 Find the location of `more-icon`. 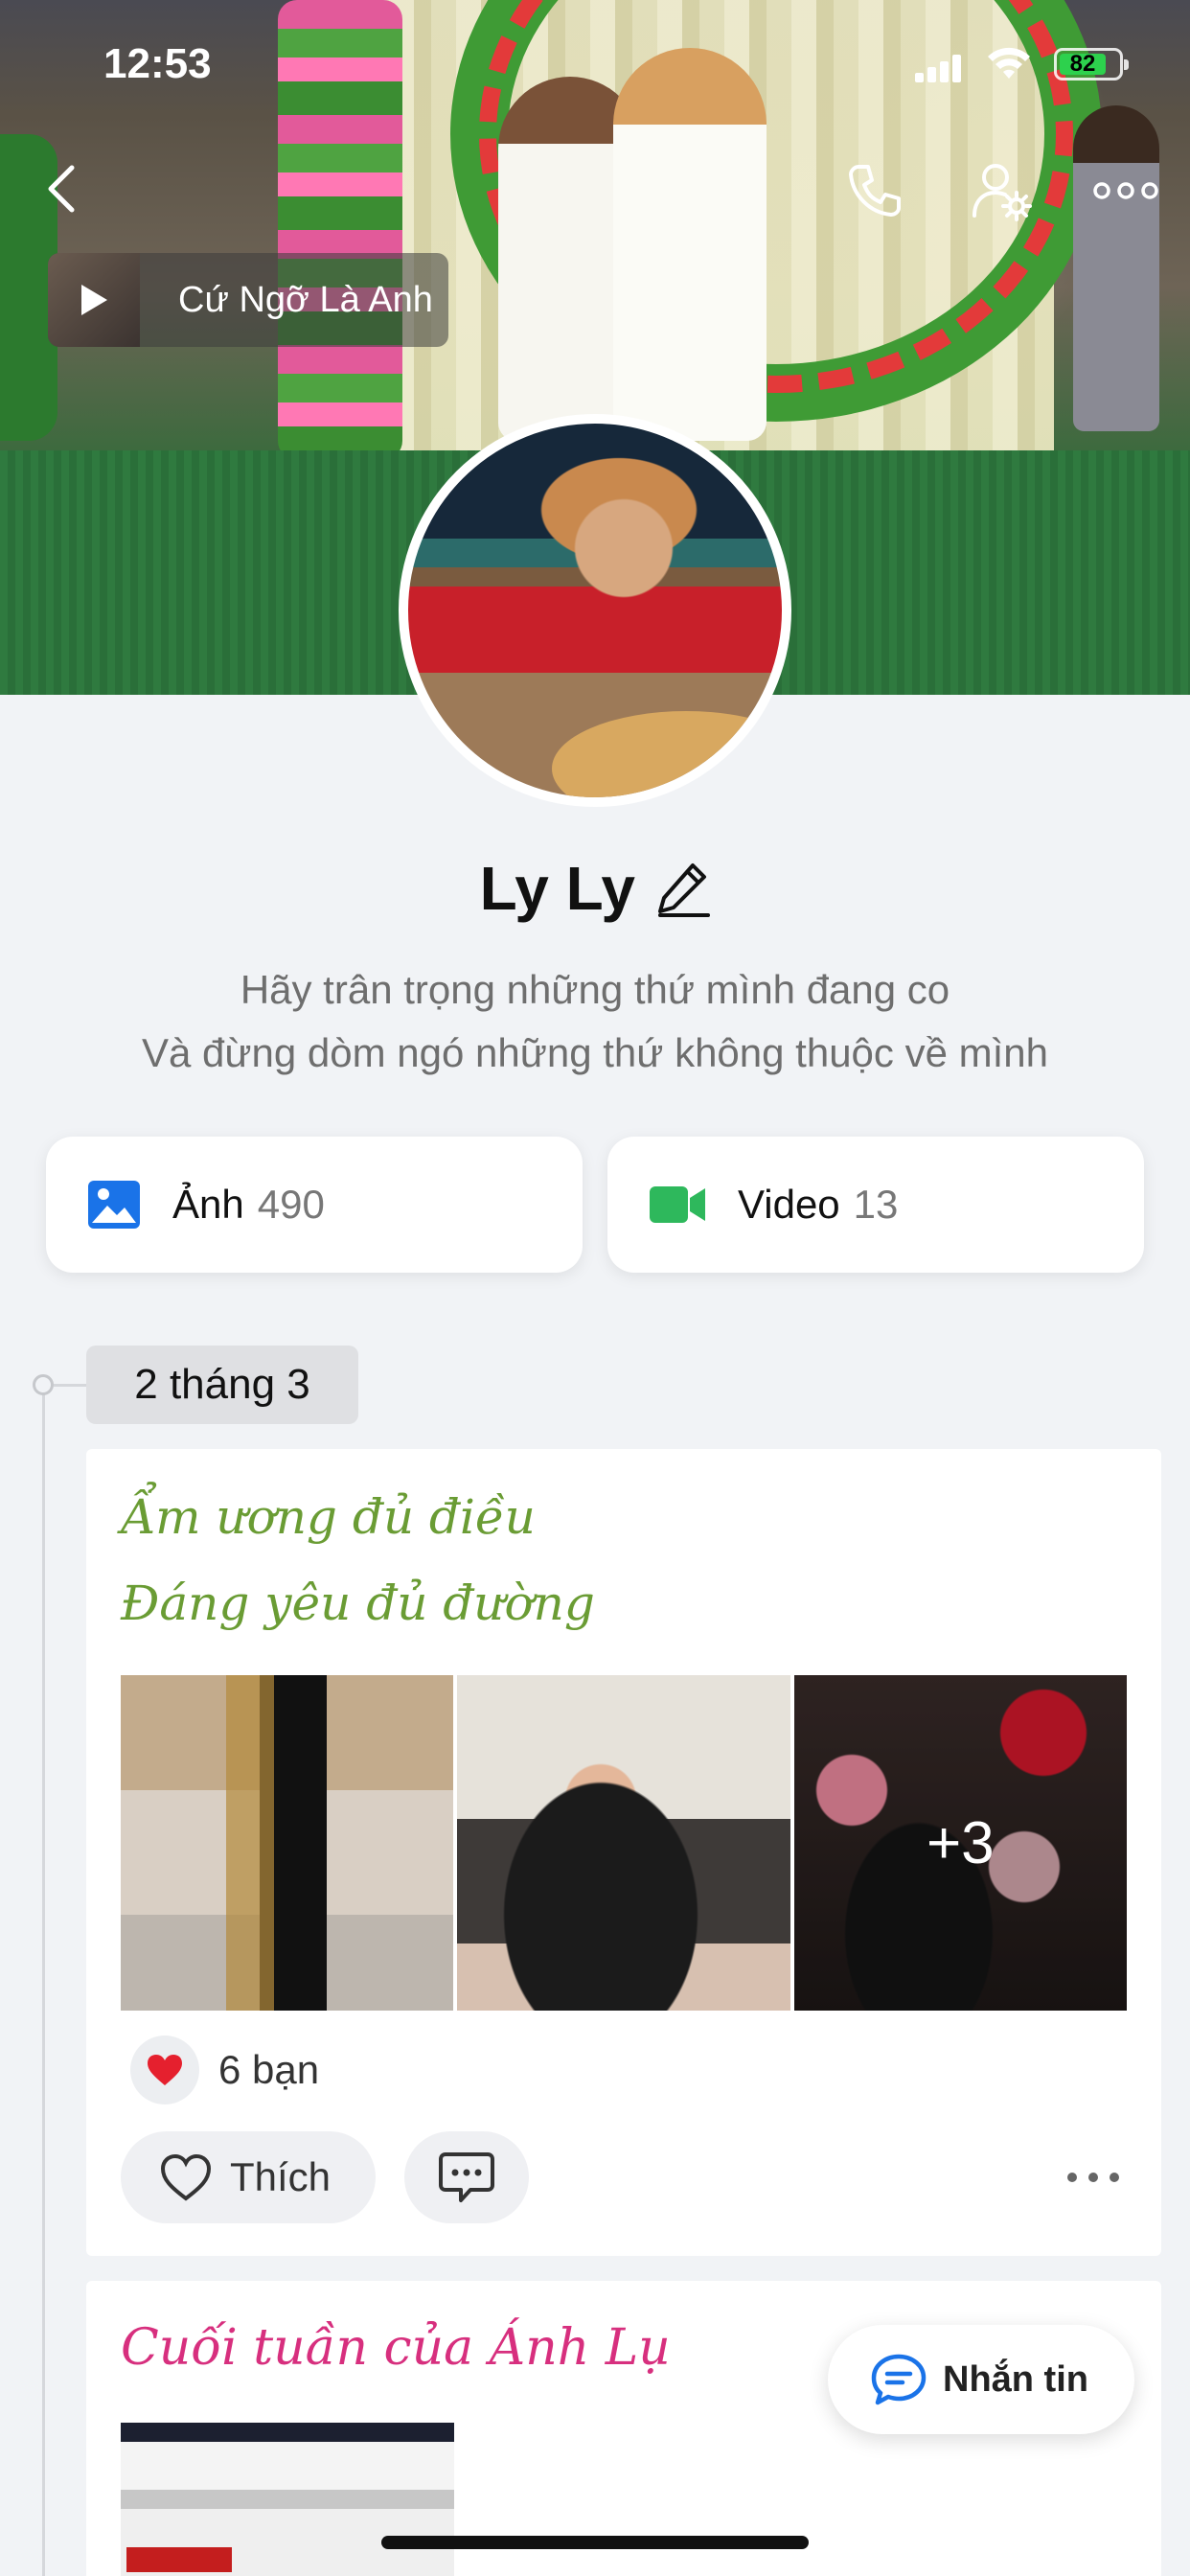

more-icon is located at coordinates (1126, 190).